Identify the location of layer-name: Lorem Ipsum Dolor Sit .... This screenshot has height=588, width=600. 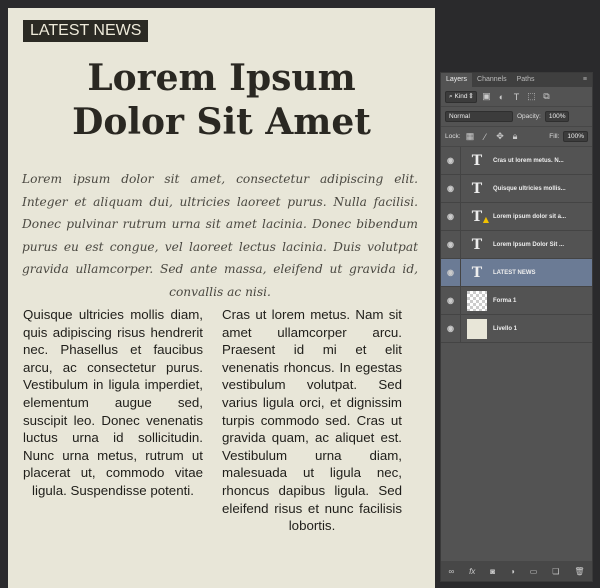
(529, 244).